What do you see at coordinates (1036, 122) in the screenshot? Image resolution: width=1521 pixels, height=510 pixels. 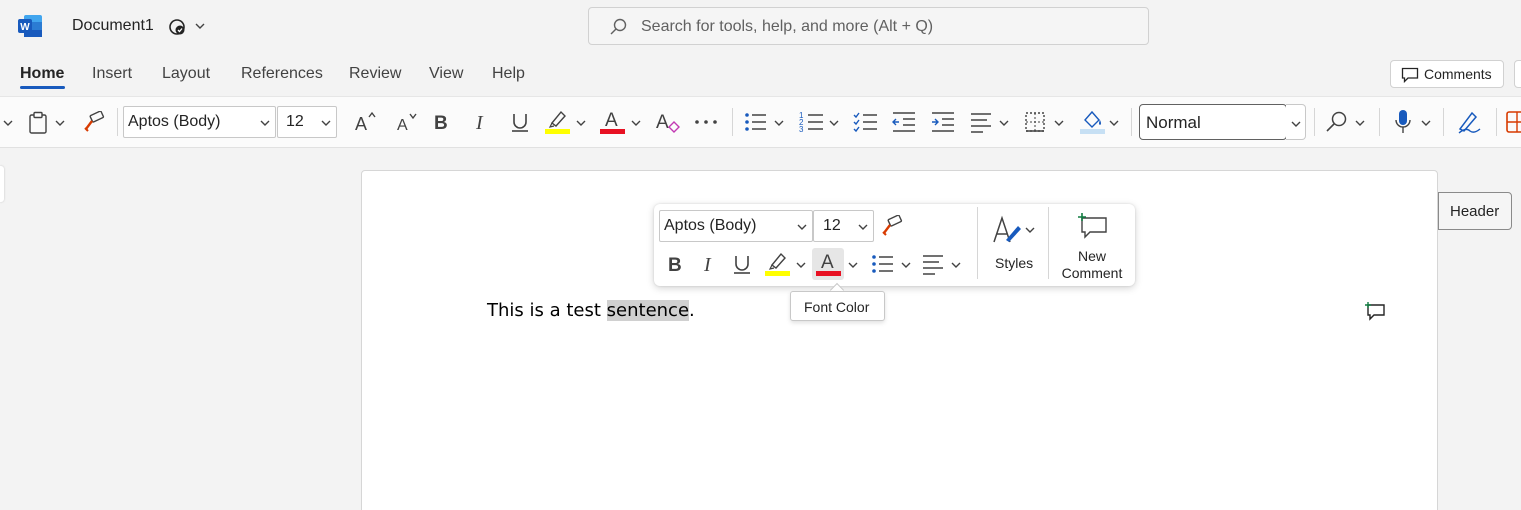 I see `borders-icon` at bounding box center [1036, 122].